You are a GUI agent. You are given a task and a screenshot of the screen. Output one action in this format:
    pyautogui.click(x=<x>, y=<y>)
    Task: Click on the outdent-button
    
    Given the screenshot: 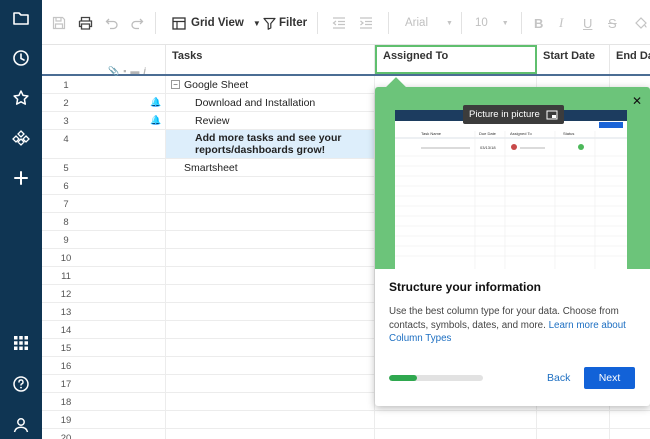 What is the action you would take?
    pyautogui.click(x=339, y=23)
    